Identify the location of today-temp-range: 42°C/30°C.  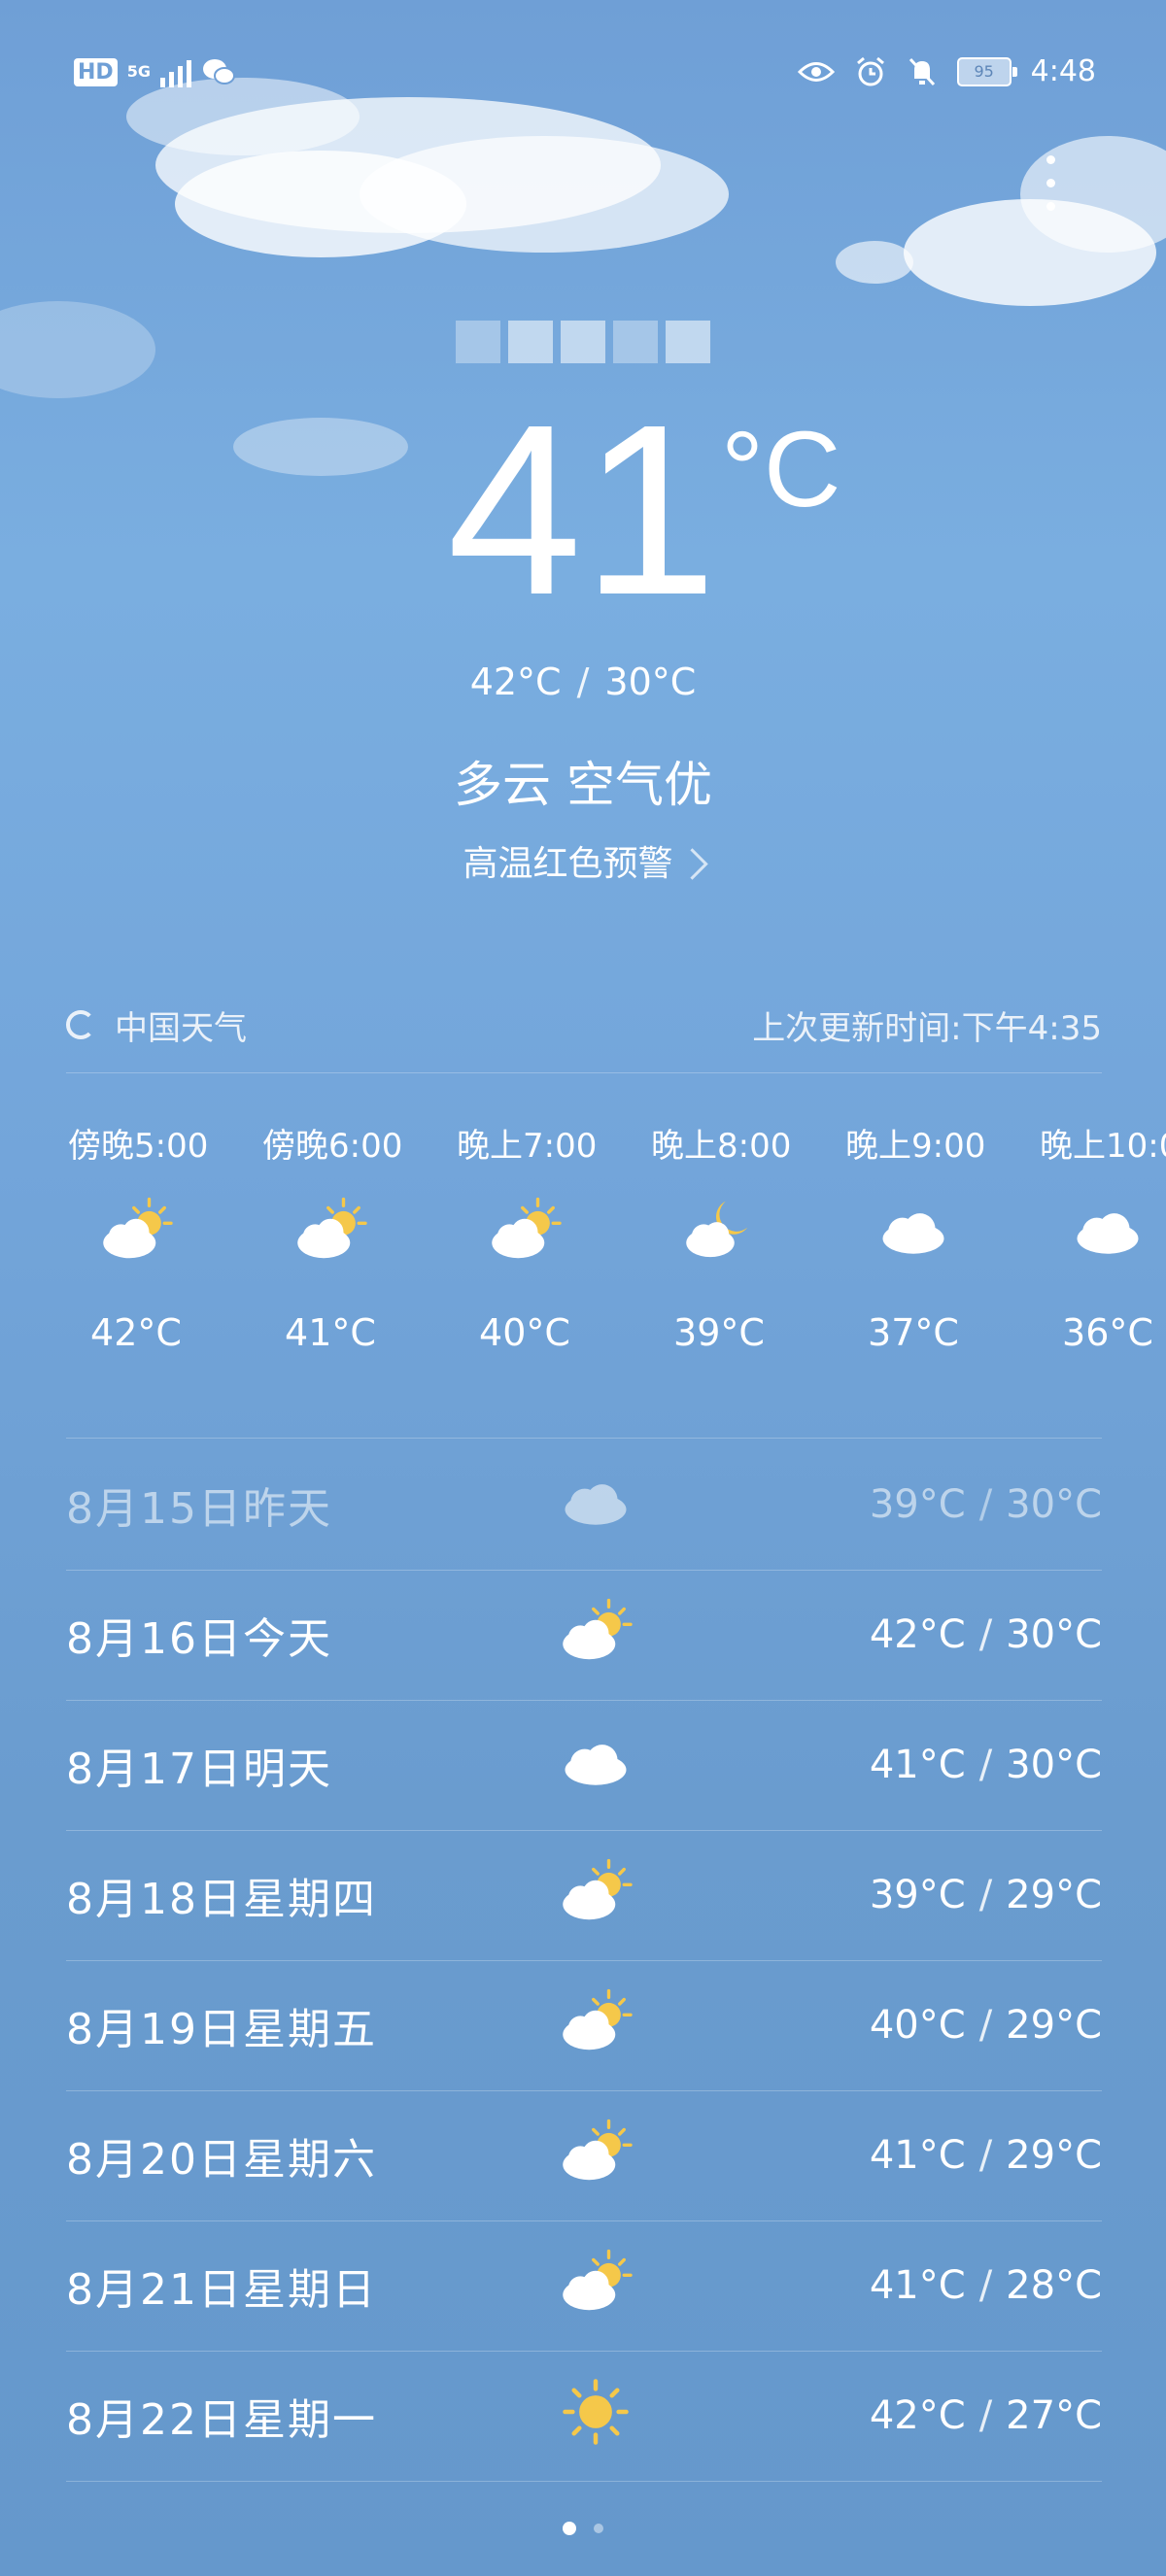
(583, 682).